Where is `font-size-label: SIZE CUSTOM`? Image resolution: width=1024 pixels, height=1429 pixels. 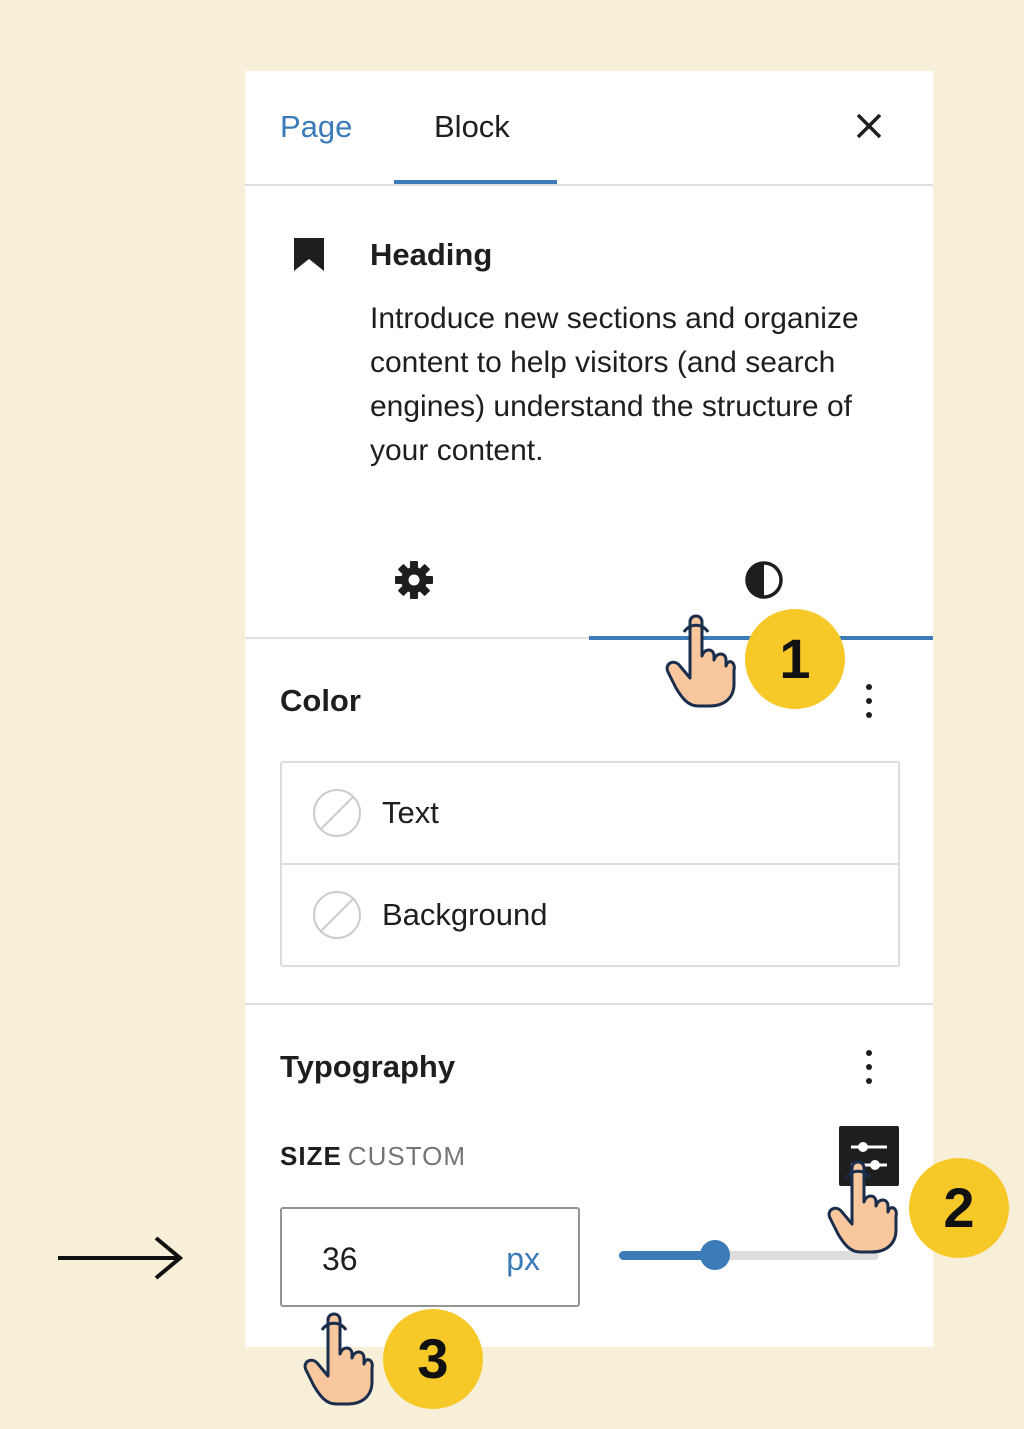 font-size-label: SIZE CUSTOM is located at coordinates (373, 1156).